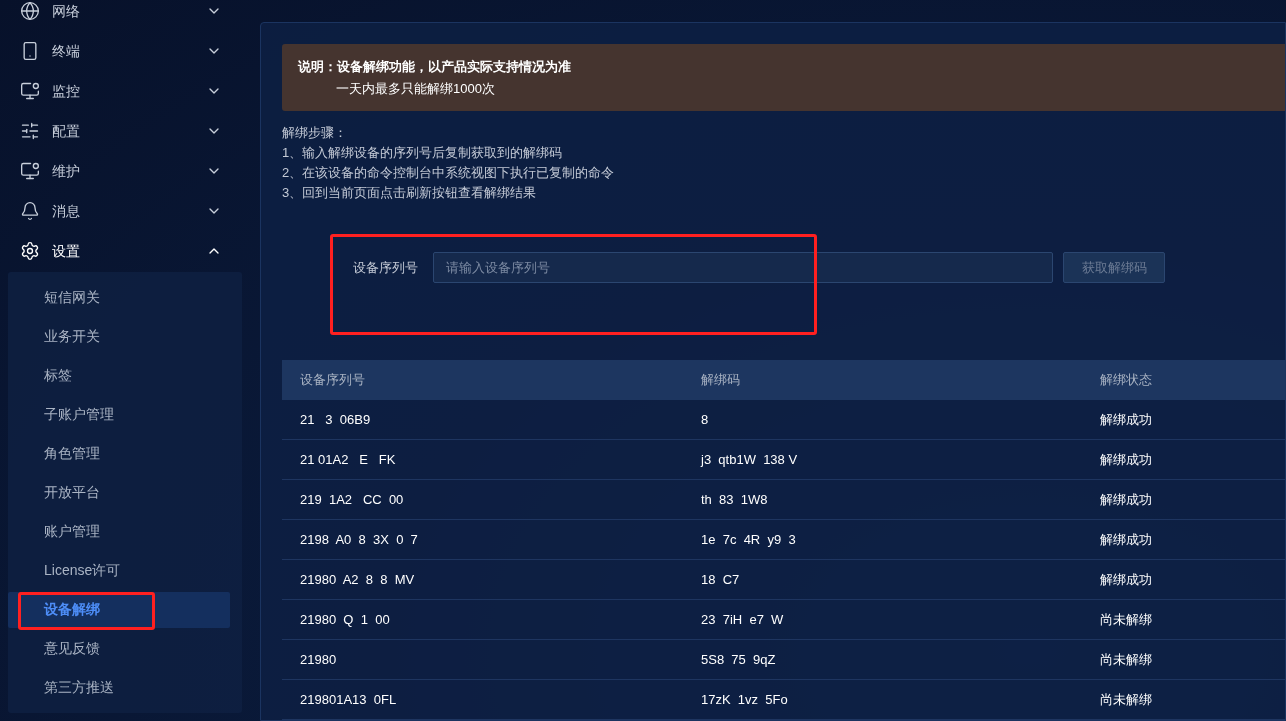  Describe the element at coordinates (735, 499) in the screenshot. I see `table-cell-text: th 83 1W8` at that location.